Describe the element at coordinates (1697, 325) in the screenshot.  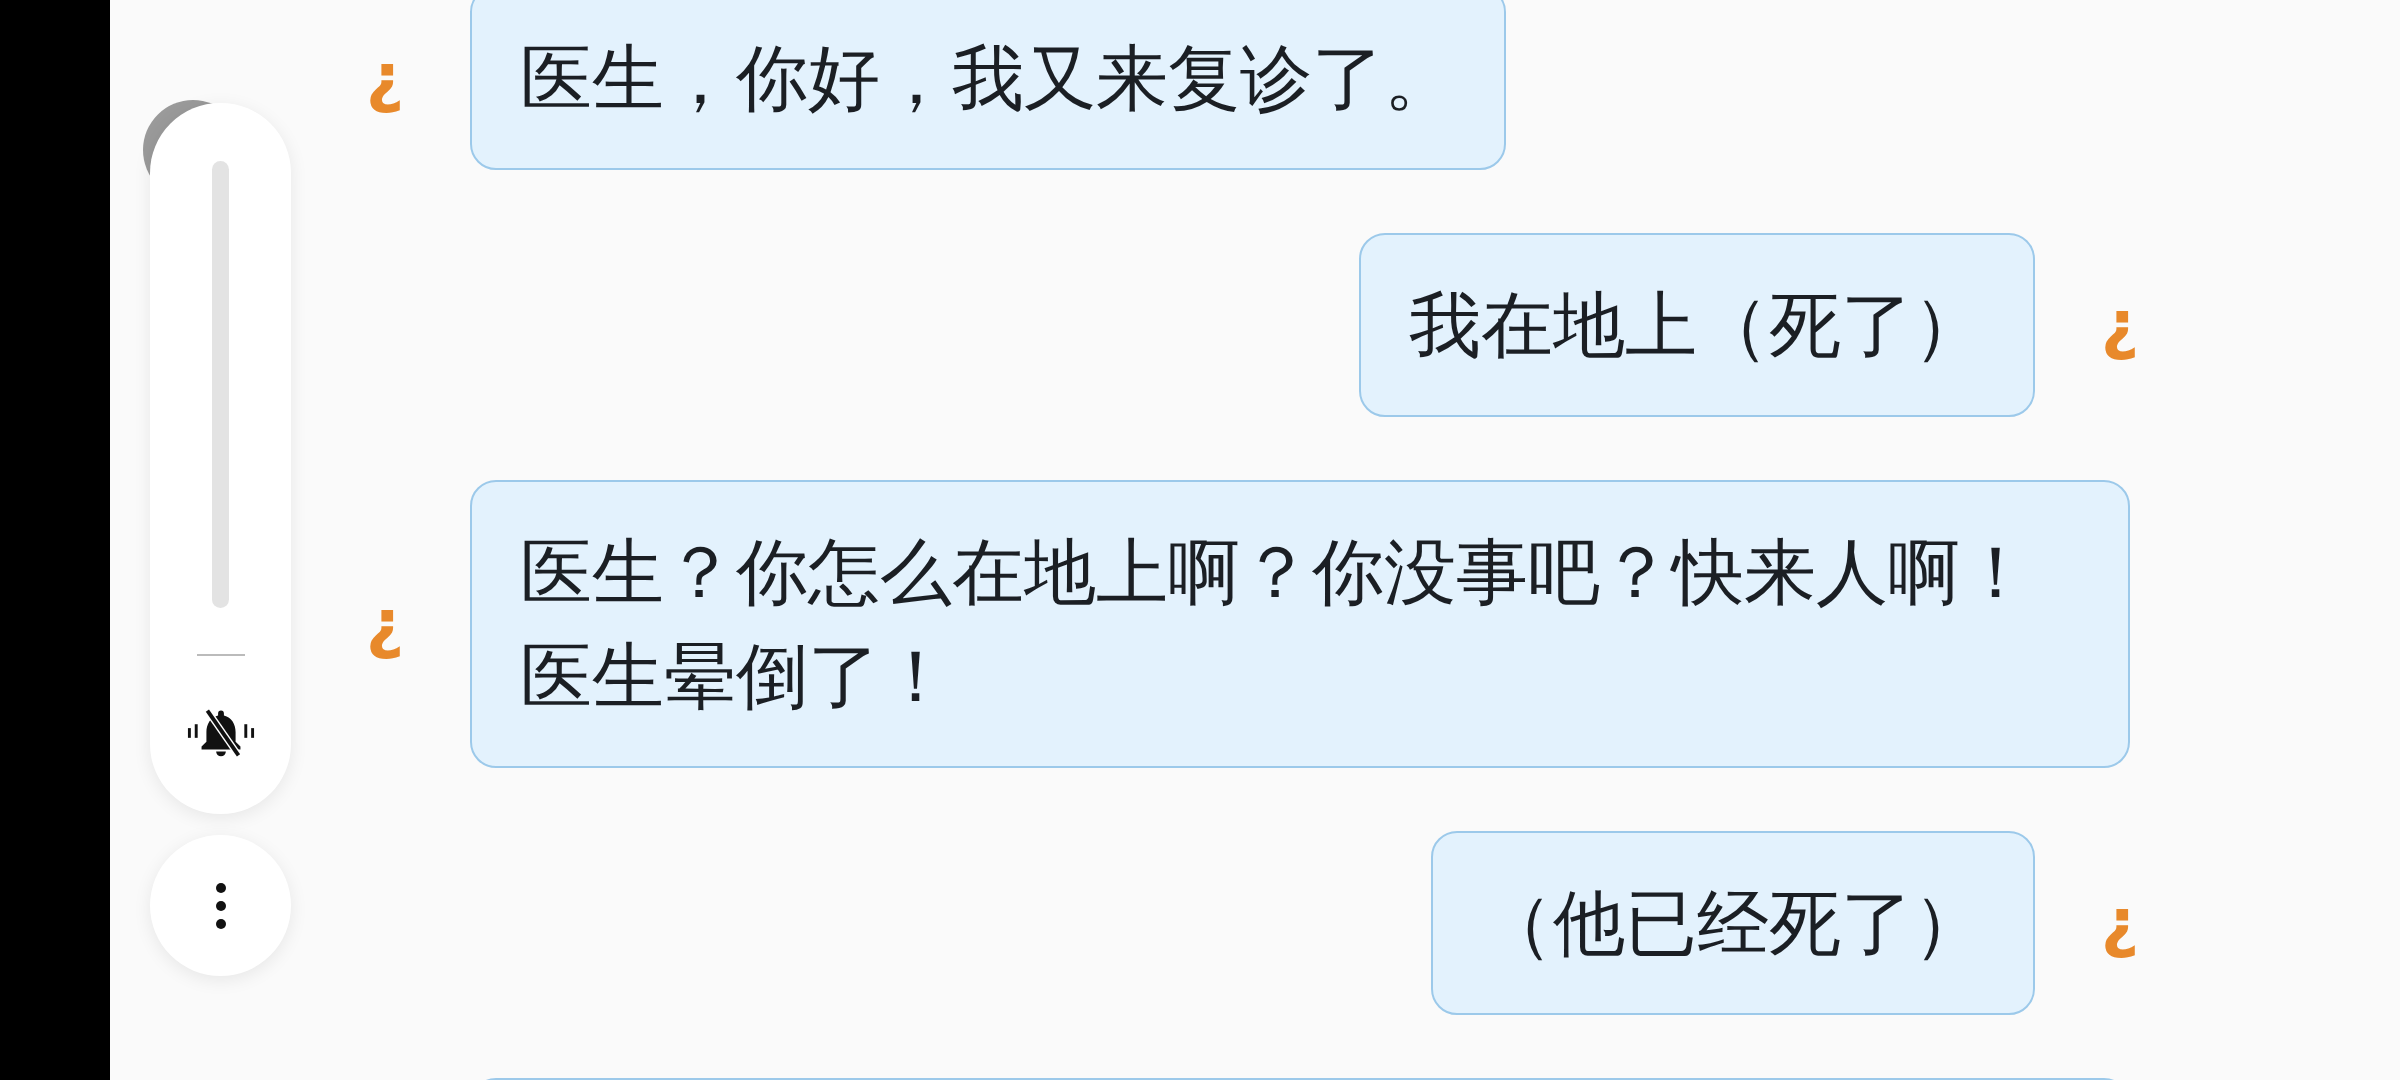
I see `message-bubble: 我在地上（死了）` at that location.